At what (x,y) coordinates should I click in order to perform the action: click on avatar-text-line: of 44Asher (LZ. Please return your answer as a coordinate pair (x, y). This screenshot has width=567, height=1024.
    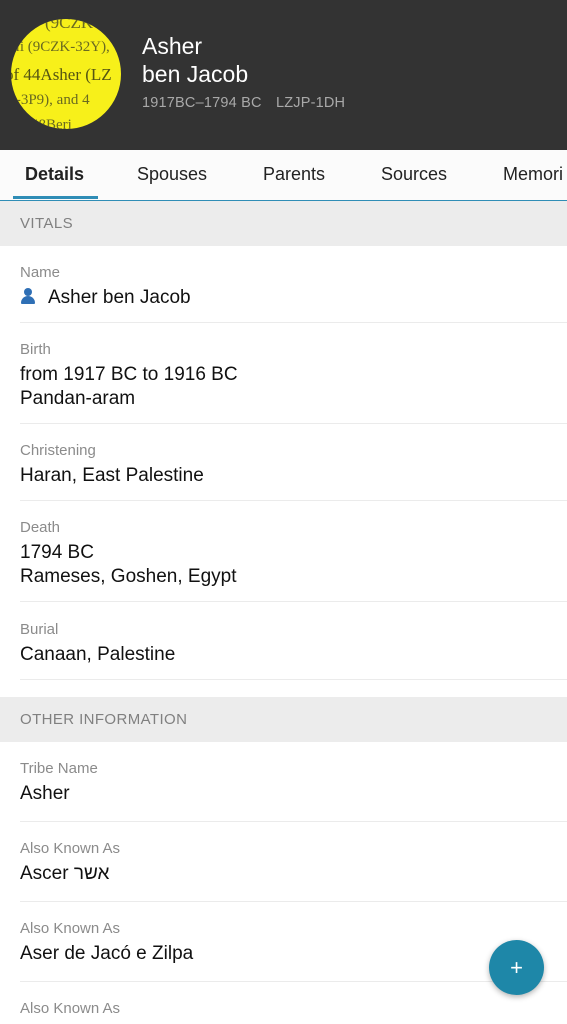
    Looking at the image, I should click on (61, 74).